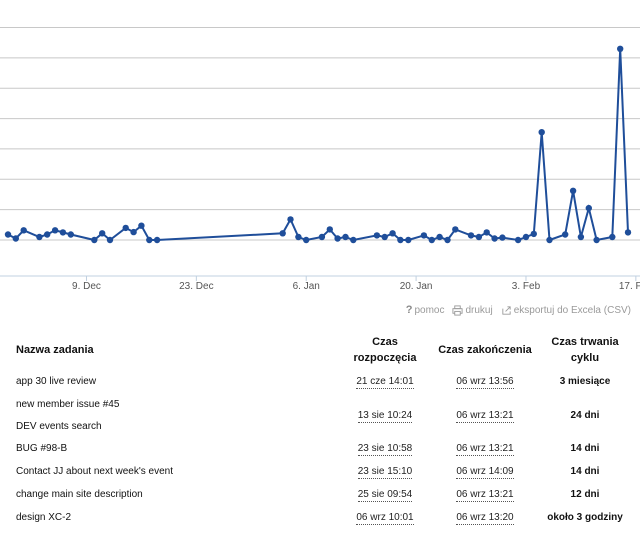 The height and width of the screenshot is (545, 640). Describe the element at coordinates (506, 310) in the screenshot. I see `export-icon` at that location.